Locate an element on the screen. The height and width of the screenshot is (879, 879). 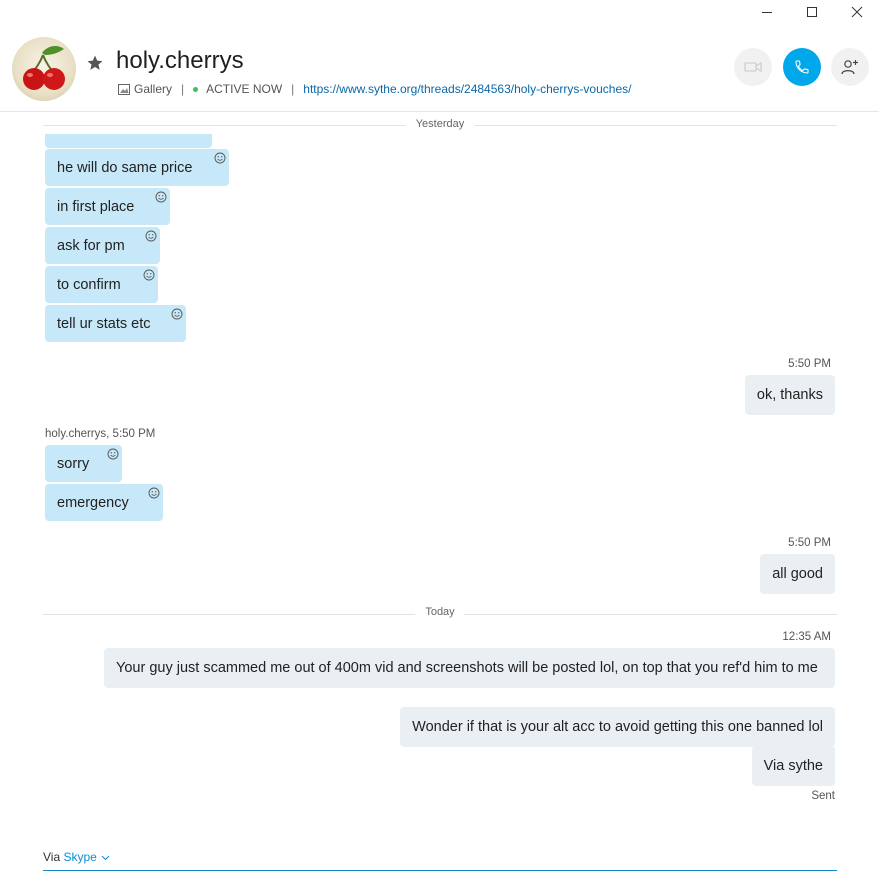
message-text: sorry is located at coordinates (73, 463).